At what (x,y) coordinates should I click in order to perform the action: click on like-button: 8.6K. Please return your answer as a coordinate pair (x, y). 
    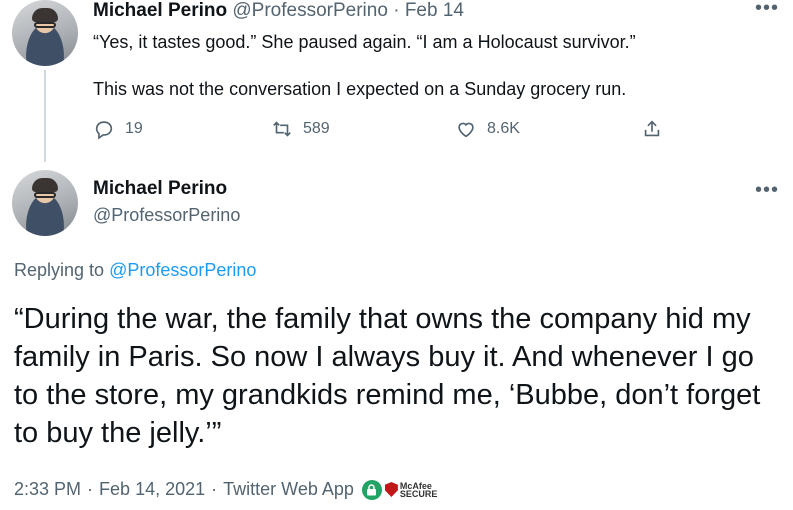
    Looking at the image, I should click on (487, 129).